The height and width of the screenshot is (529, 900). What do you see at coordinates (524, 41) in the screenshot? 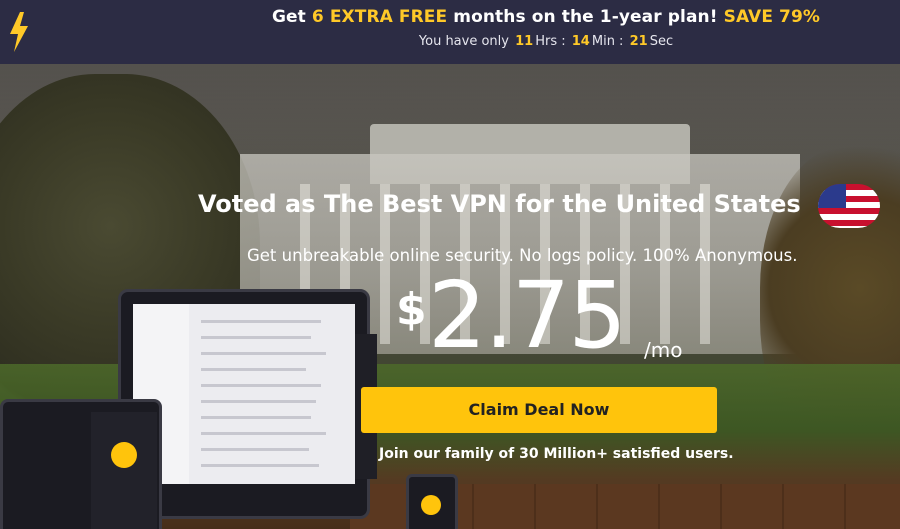
I see `timer-hours: 11` at bounding box center [524, 41].